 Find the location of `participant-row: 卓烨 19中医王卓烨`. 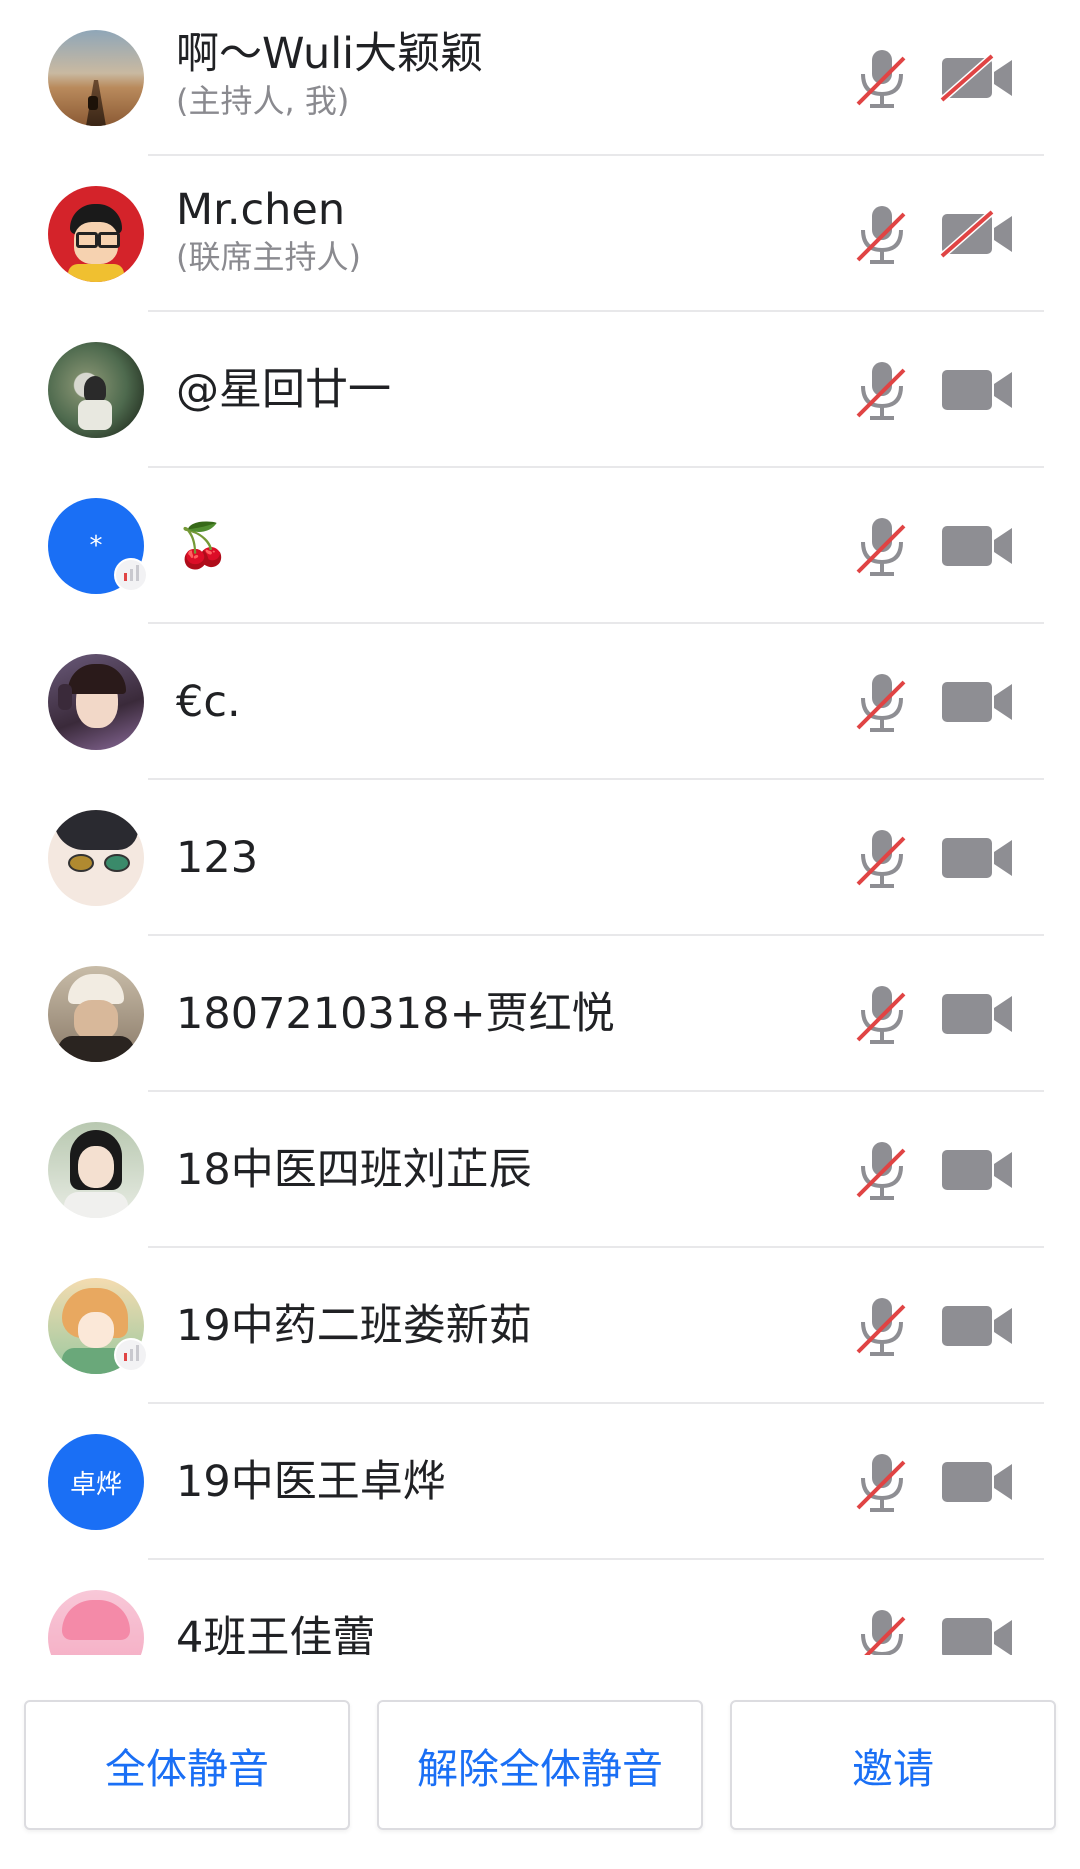

participant-row: 卓烨 19中医王卓烨 is located at coordinates (540, 1482).